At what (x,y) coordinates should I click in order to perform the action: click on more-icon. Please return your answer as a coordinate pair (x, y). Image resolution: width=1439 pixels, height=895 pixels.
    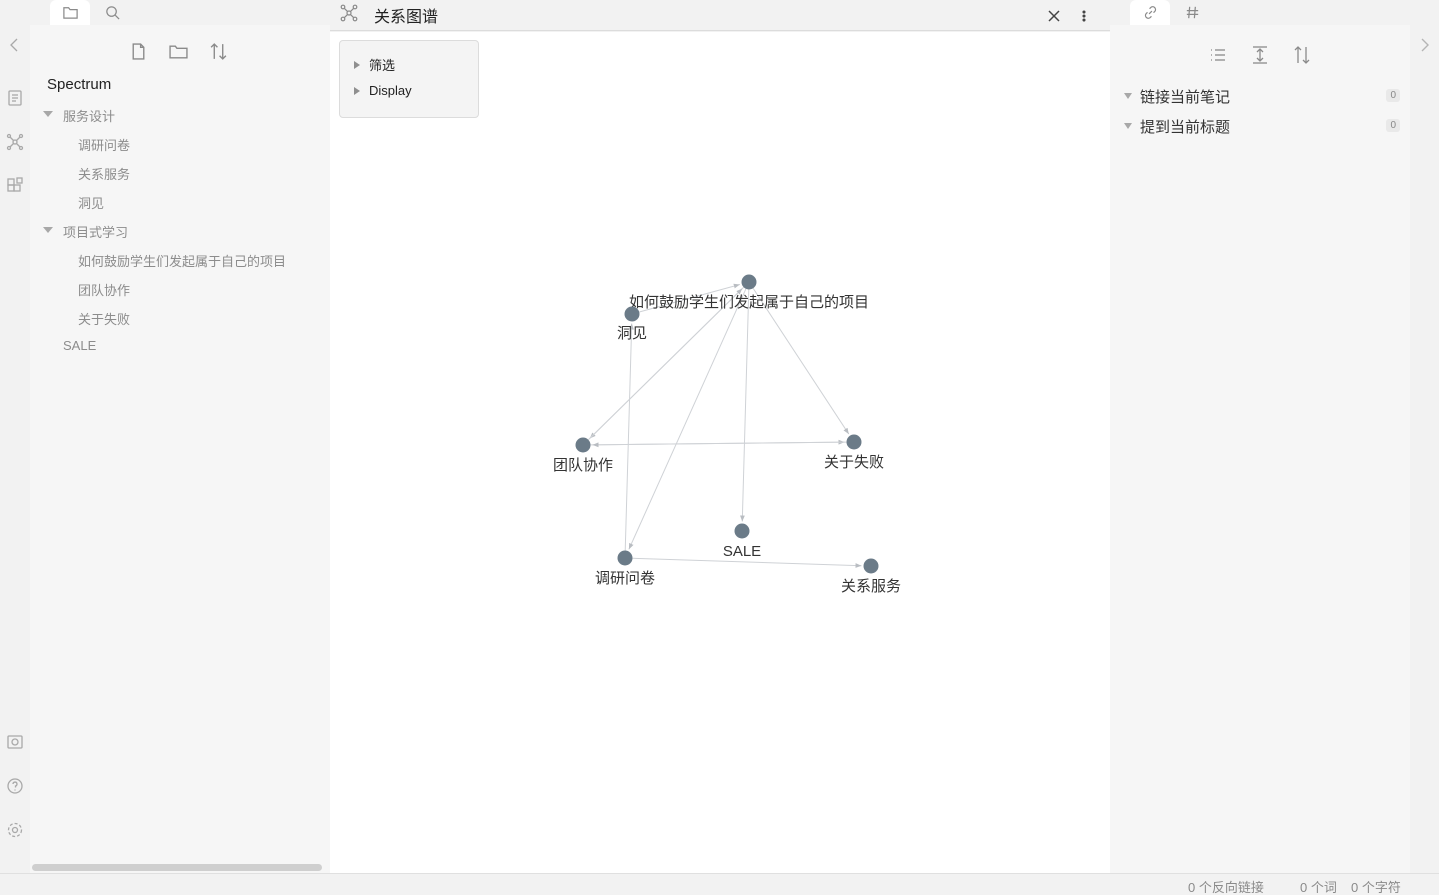
    Looking at the image, I should click on (1084, 16).